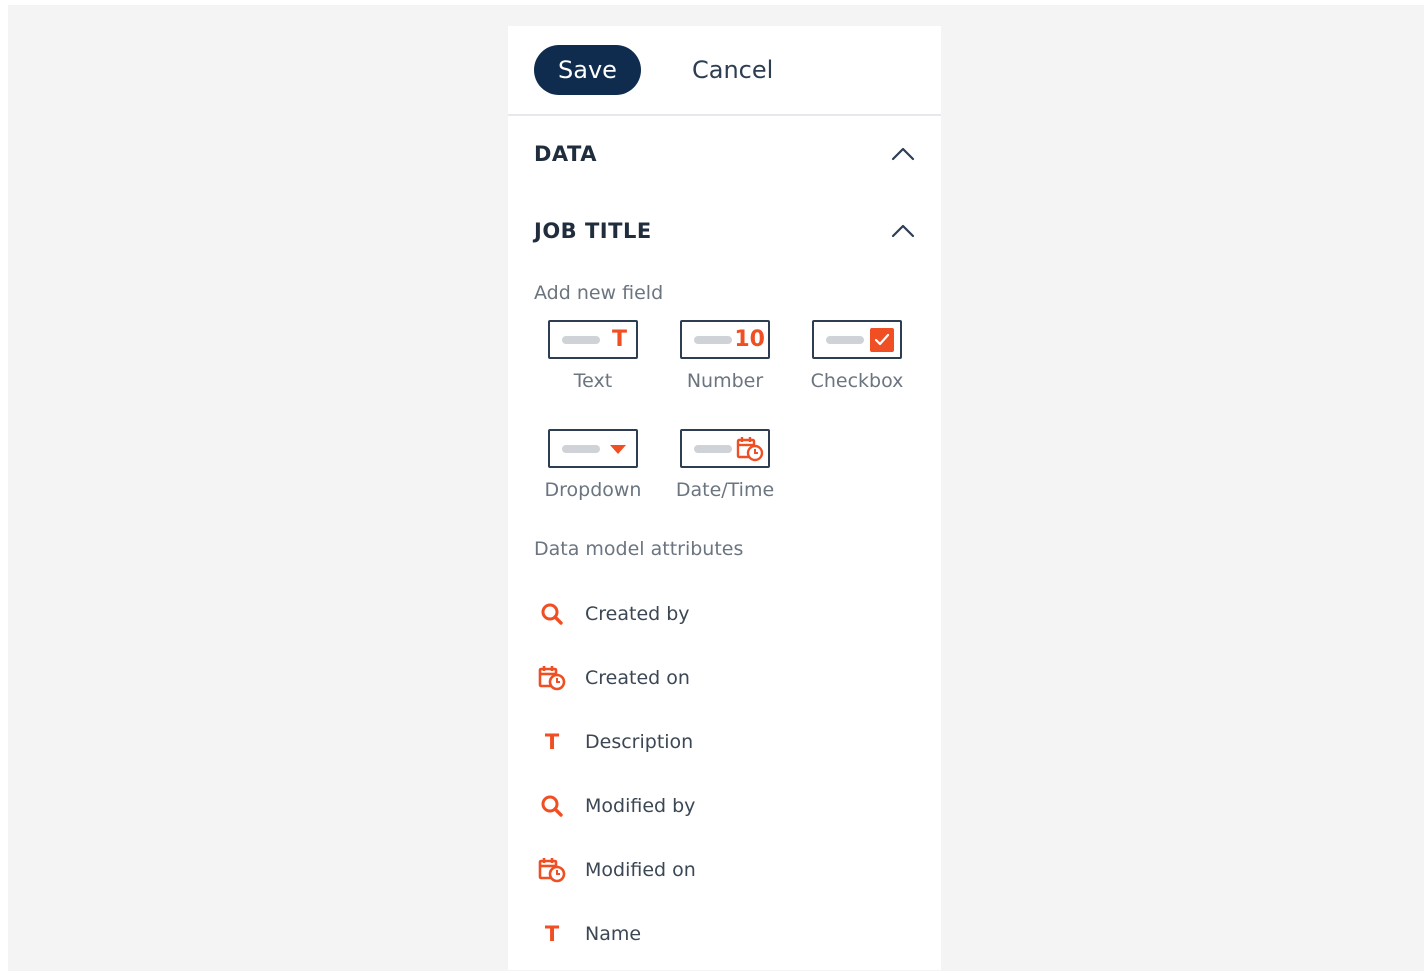 This screenshot has height=973, width=1428. What do you see at coordinates (593, 231) in the screenshot?
I see `section-title-job-title: JOB TITLE` at bounding box center [593, 231].